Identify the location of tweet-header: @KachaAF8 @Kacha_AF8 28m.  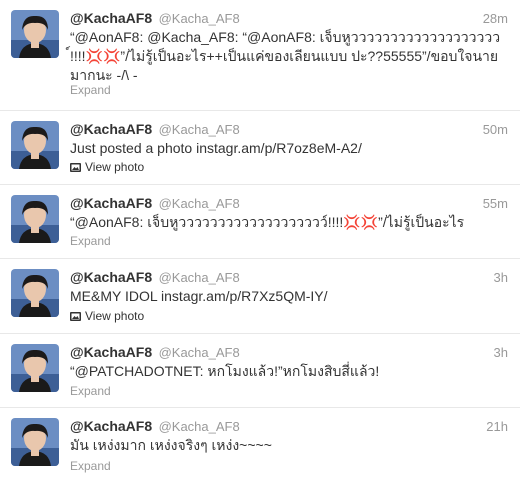
(289, 20).